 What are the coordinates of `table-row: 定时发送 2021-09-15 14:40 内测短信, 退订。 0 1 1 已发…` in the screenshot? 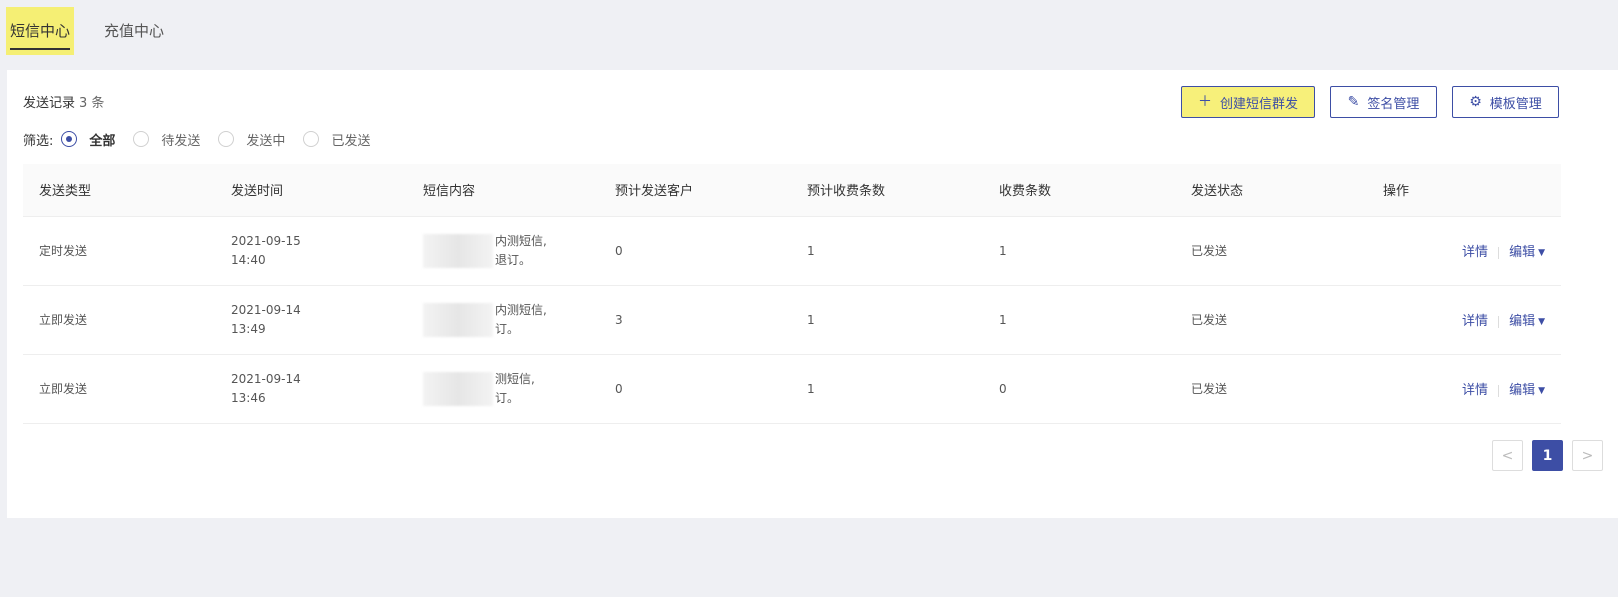 It's located at (792, 251).